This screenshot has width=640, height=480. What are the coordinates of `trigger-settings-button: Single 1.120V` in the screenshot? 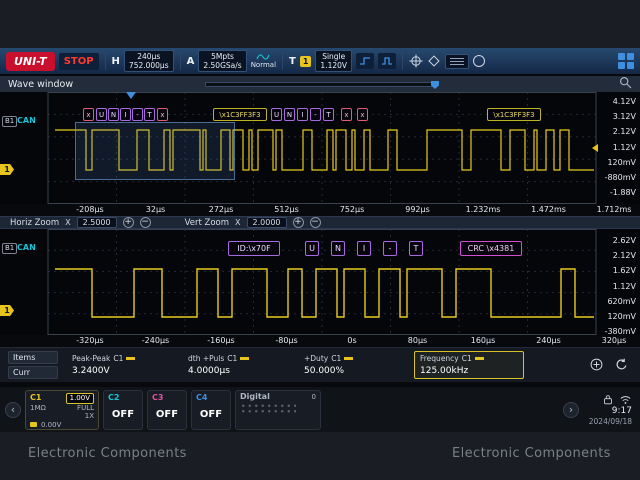 It's located at (334, 61).